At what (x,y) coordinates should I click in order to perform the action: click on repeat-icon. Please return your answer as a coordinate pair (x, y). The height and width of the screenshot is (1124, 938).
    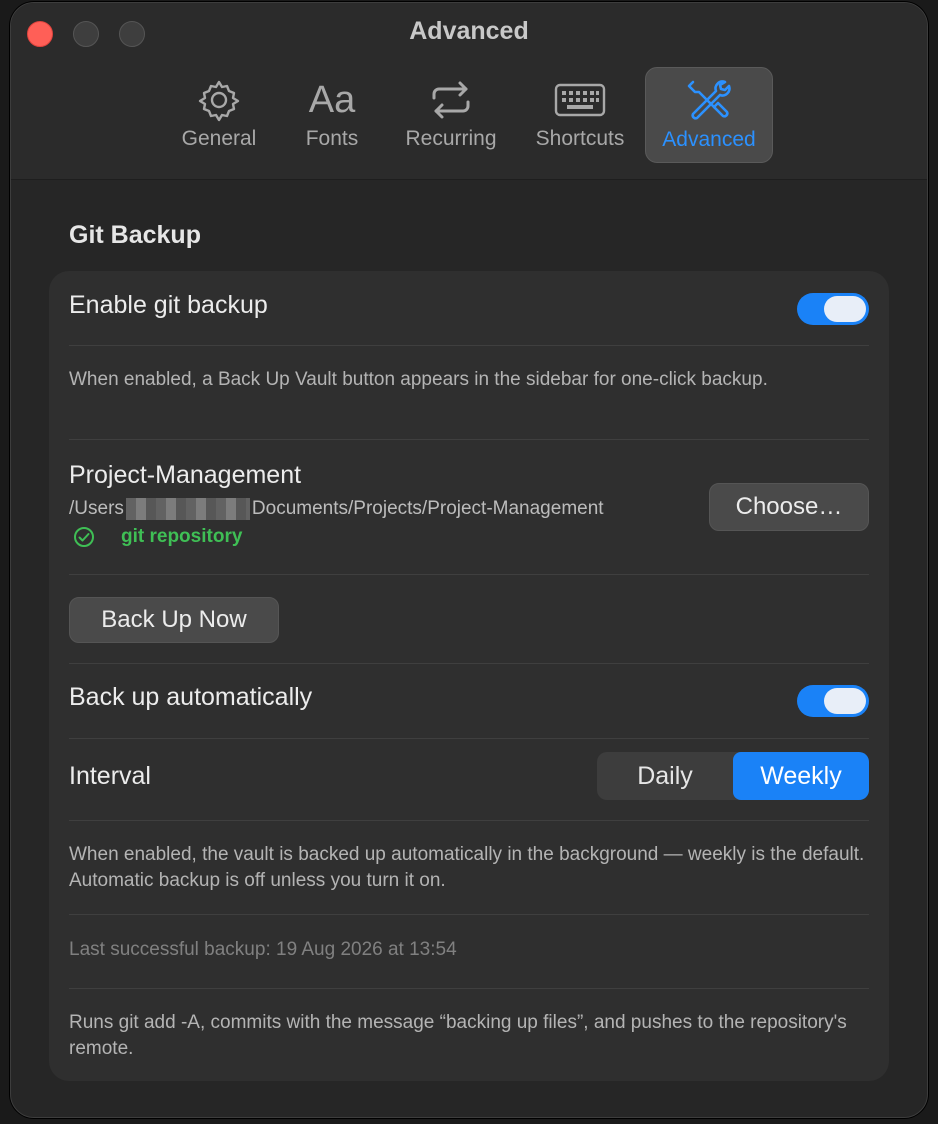
    Looking at the image, I should click on (451, 100).